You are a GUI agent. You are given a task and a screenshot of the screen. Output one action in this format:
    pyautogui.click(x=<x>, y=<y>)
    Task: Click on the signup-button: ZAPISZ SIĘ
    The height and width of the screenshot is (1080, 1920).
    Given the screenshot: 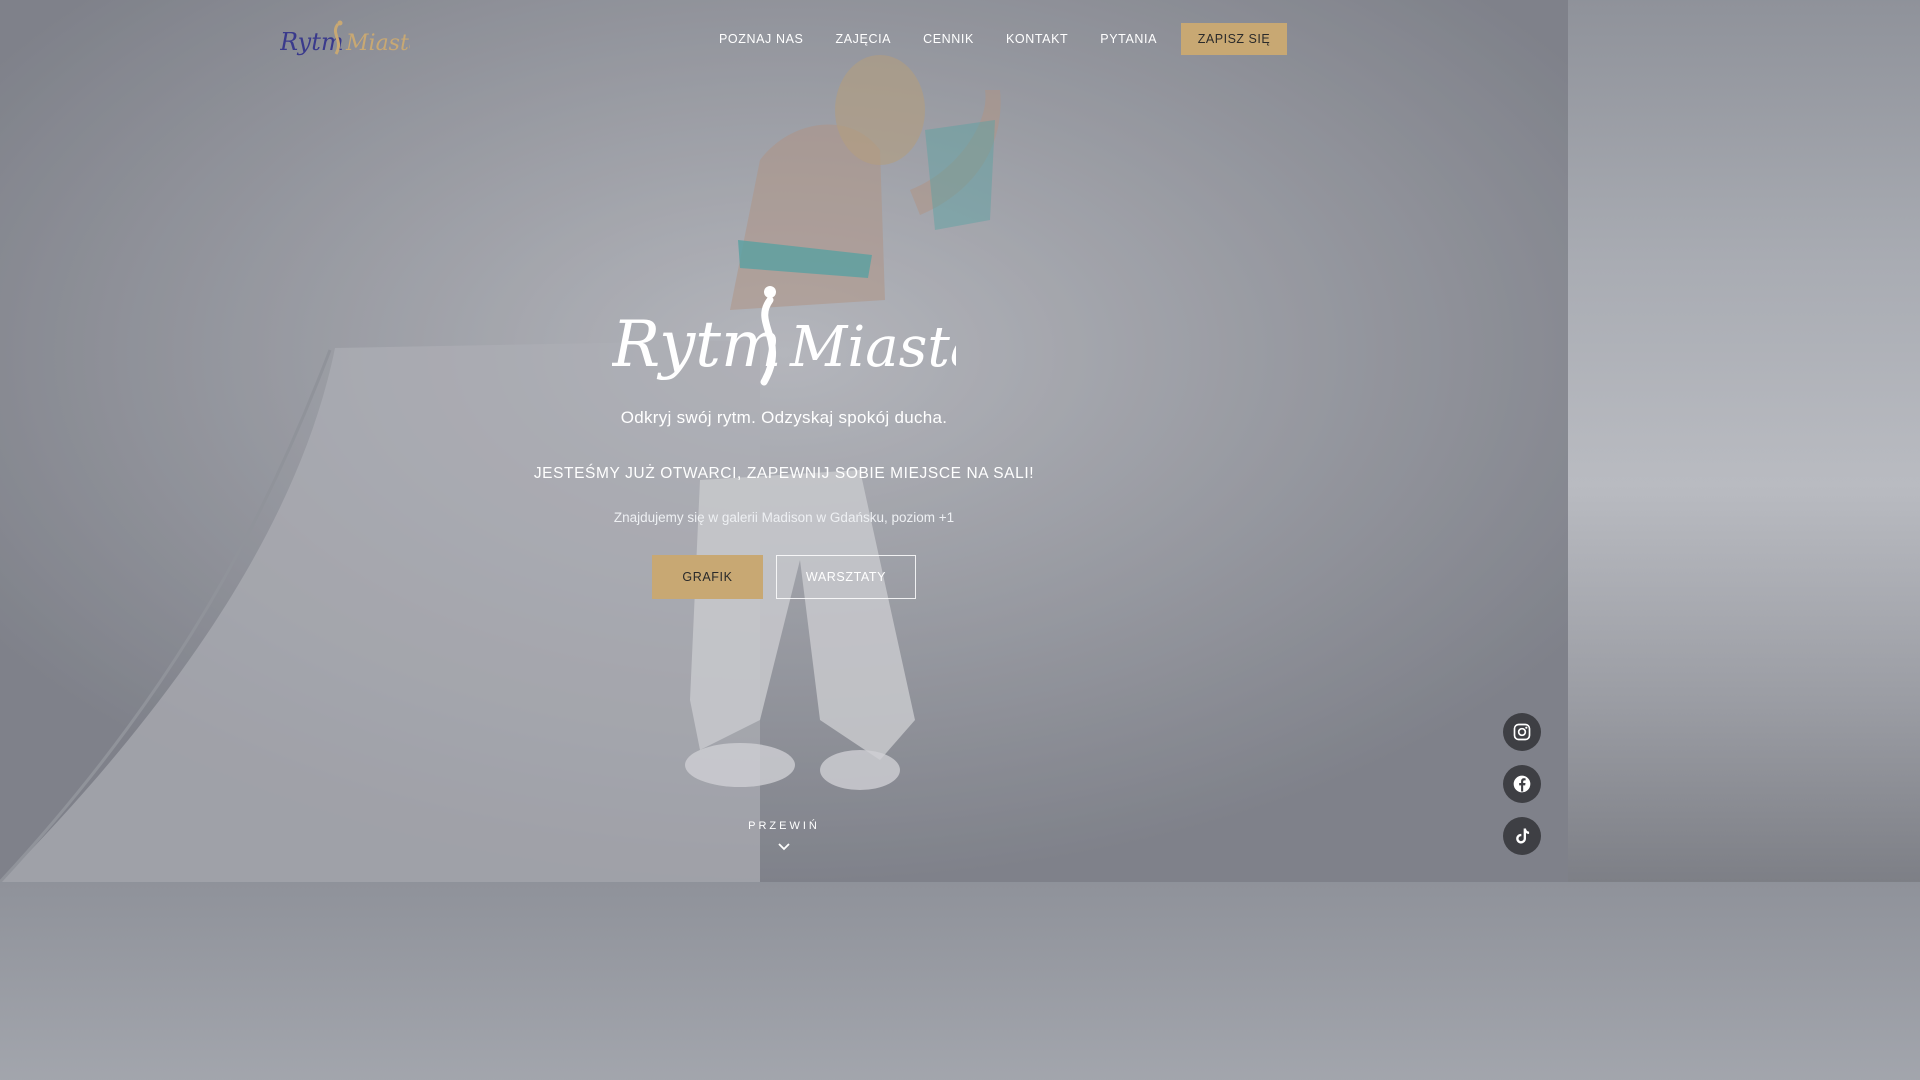 What is the action you would take?
    pyautogui.click(x=1234, y=39)
    